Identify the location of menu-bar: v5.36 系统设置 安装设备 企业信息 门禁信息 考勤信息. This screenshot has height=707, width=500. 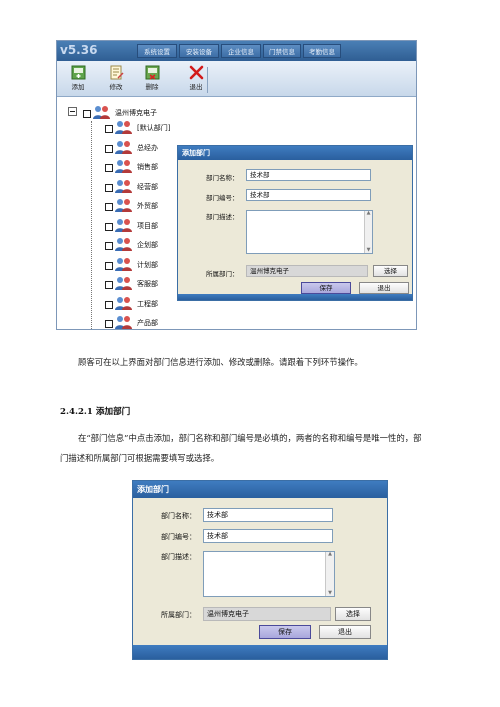
(236, 51).